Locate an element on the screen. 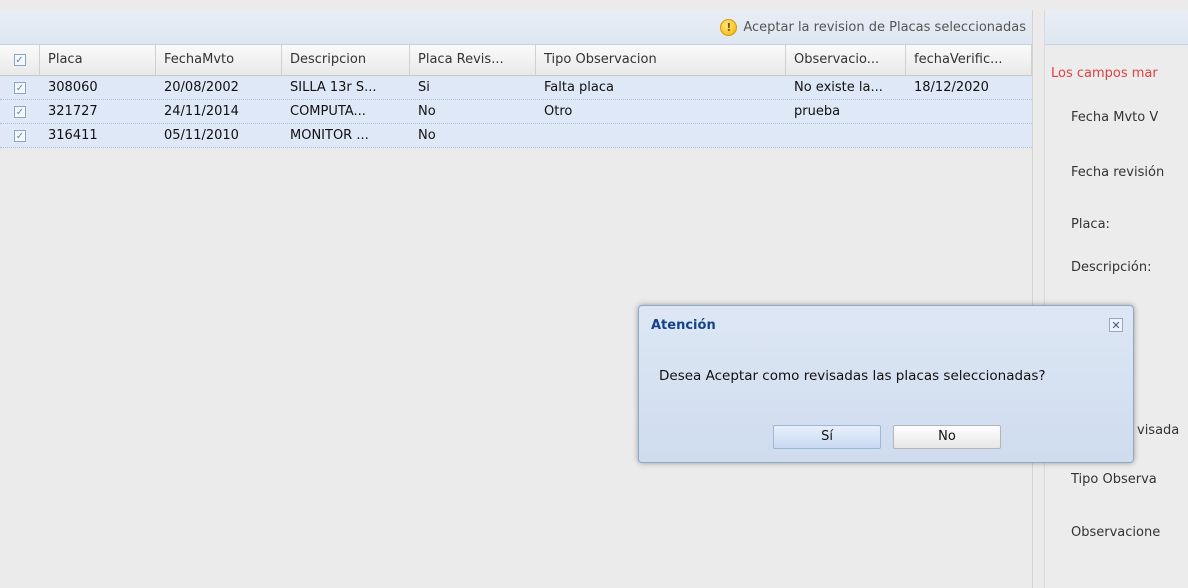 This screenshot has width=1188, height=588. cell-observacion is located at coordinates (846, 135).